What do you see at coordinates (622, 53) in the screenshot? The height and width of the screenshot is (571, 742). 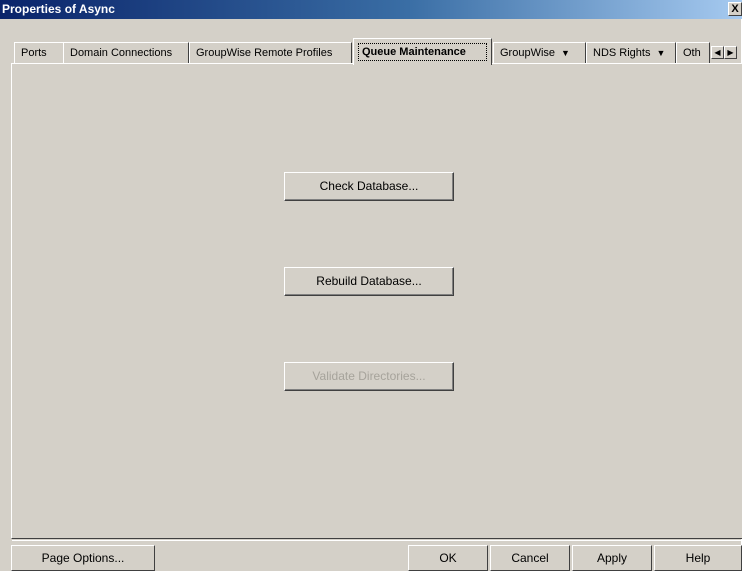 I see `tab-label: NDS Rights` at bounding box center [622, 53].